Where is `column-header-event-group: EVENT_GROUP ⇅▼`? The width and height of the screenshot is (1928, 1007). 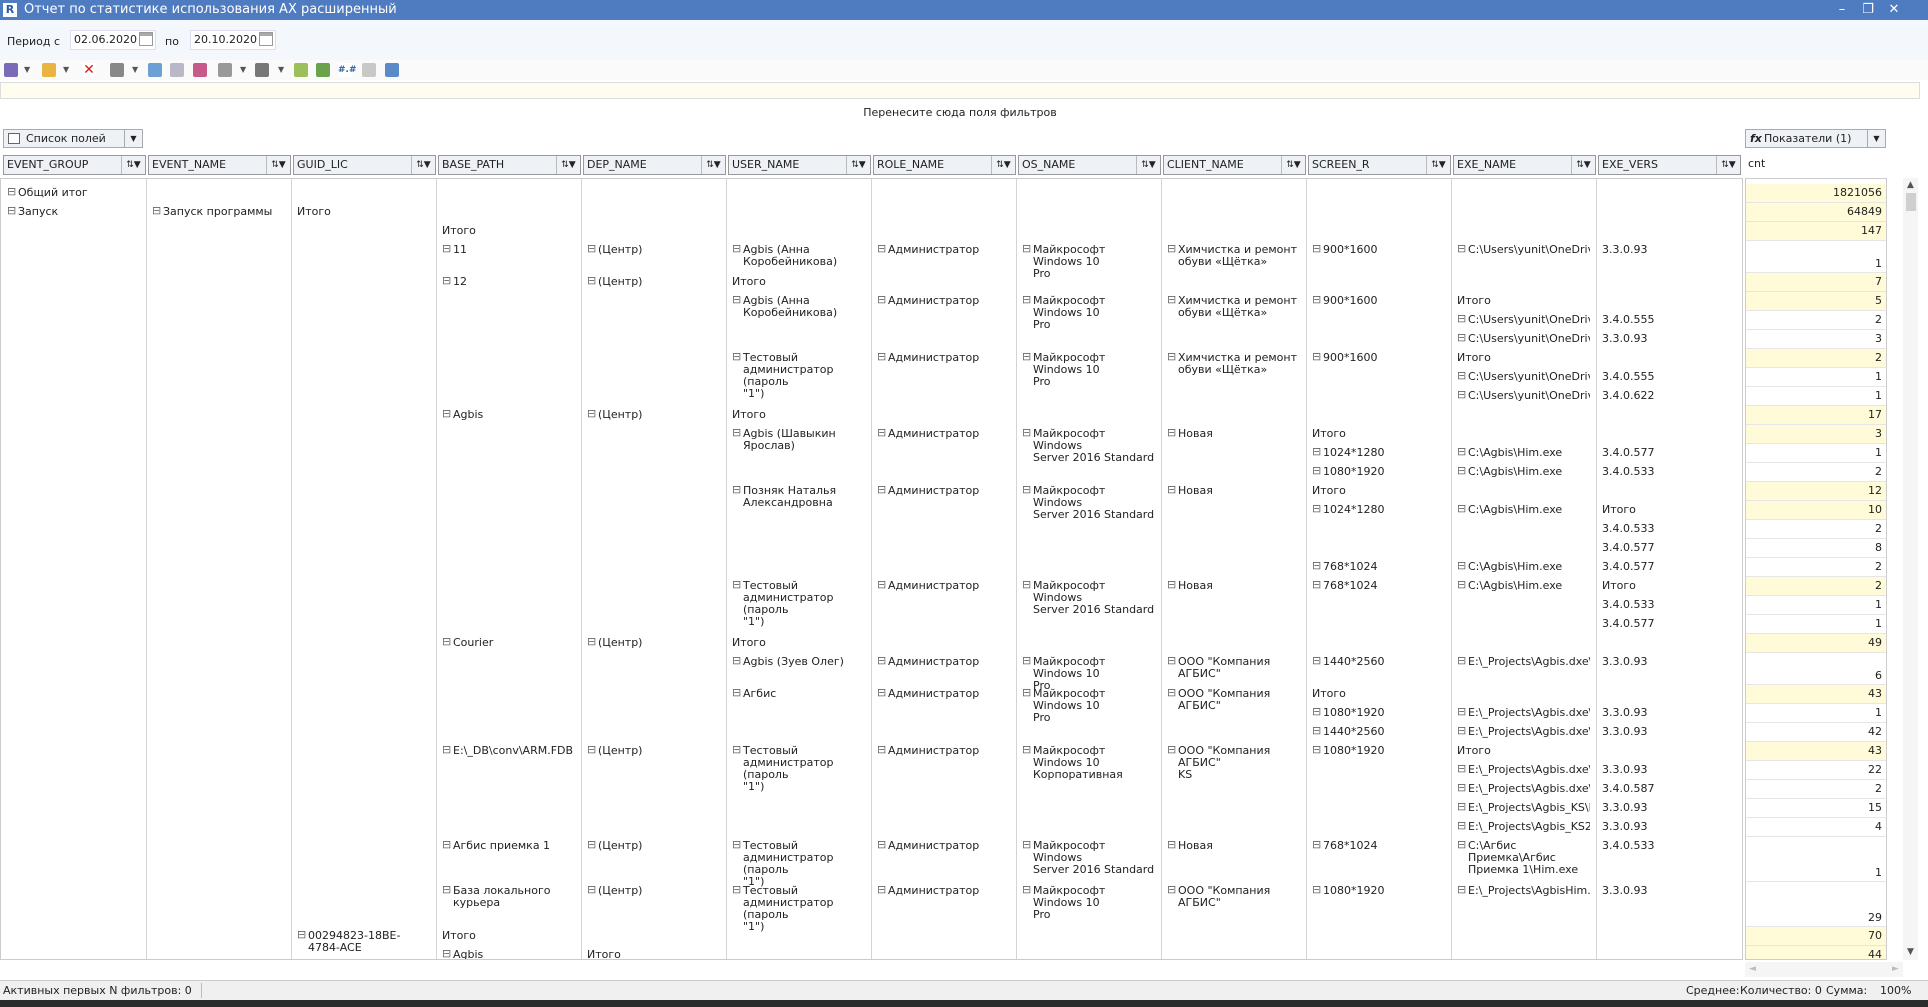
column-header-event-group: EVENT_GROUP ⇅▼ is located at coordinates (74, 165).